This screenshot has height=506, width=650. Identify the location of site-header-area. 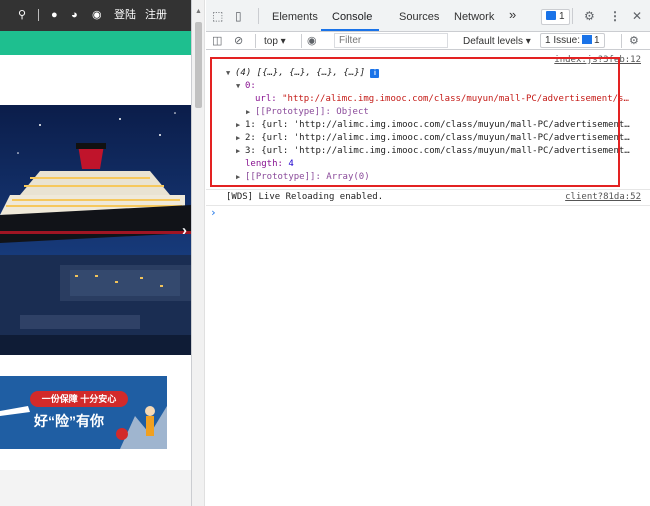
(95, 80).